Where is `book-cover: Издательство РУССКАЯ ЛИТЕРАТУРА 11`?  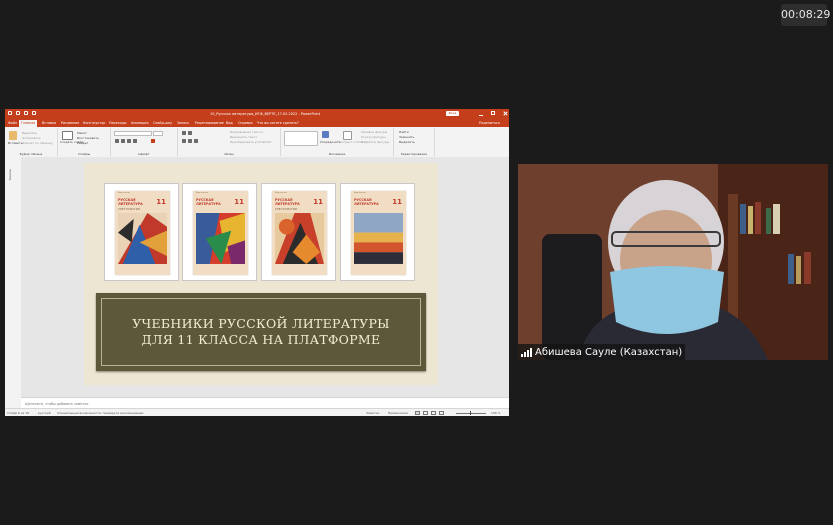 book-cover: Издательство РУССКАЯ ЛИТЕРАТУРА 11 is located at coordinates (378, 233).